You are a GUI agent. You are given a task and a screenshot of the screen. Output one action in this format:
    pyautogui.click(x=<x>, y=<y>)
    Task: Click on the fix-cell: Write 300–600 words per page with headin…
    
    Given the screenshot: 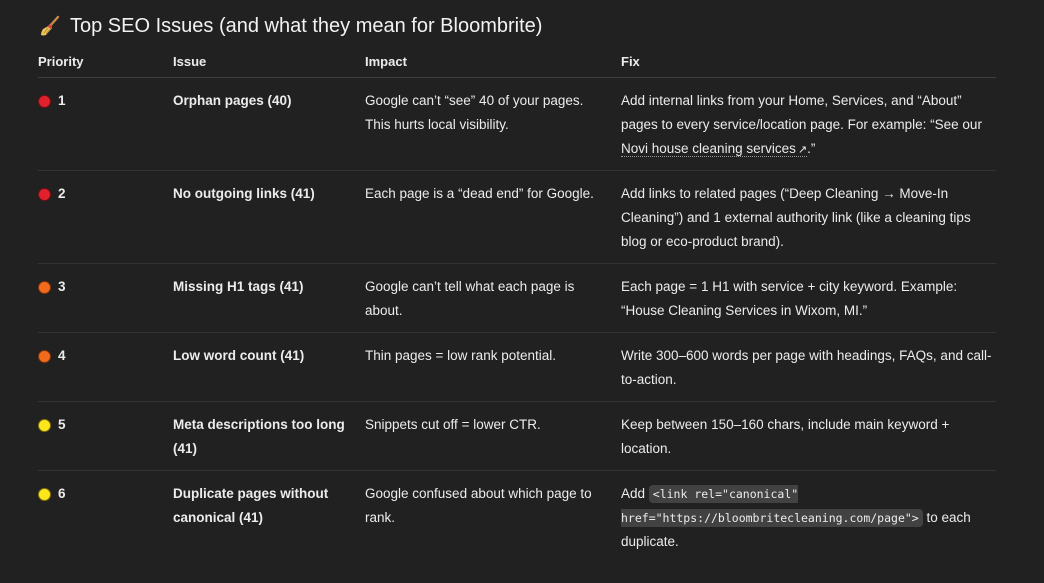 What is the action you would take?
    pyautogui.click(x=806, y=367)
    